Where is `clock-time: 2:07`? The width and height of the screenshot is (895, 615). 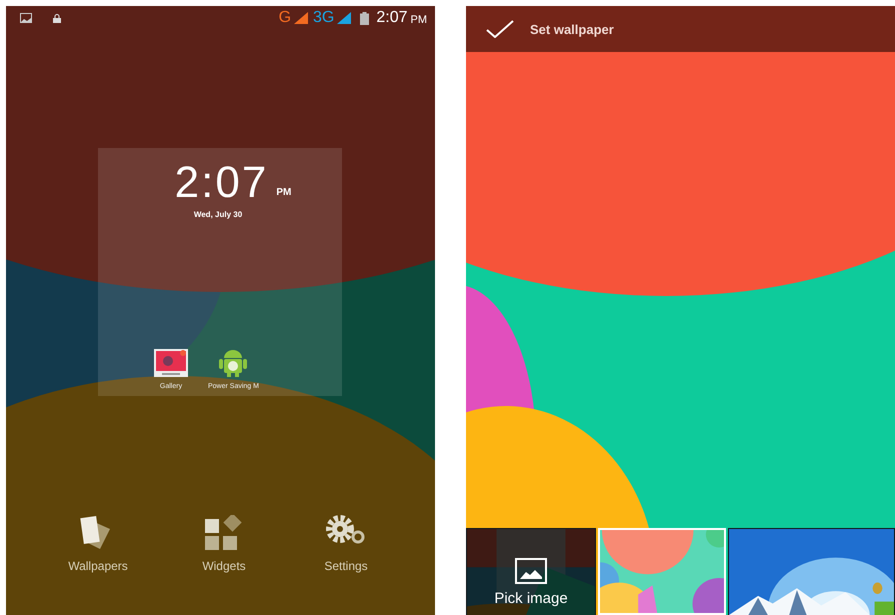
clock-time: 2:07 is located at coordinates (221, 183).